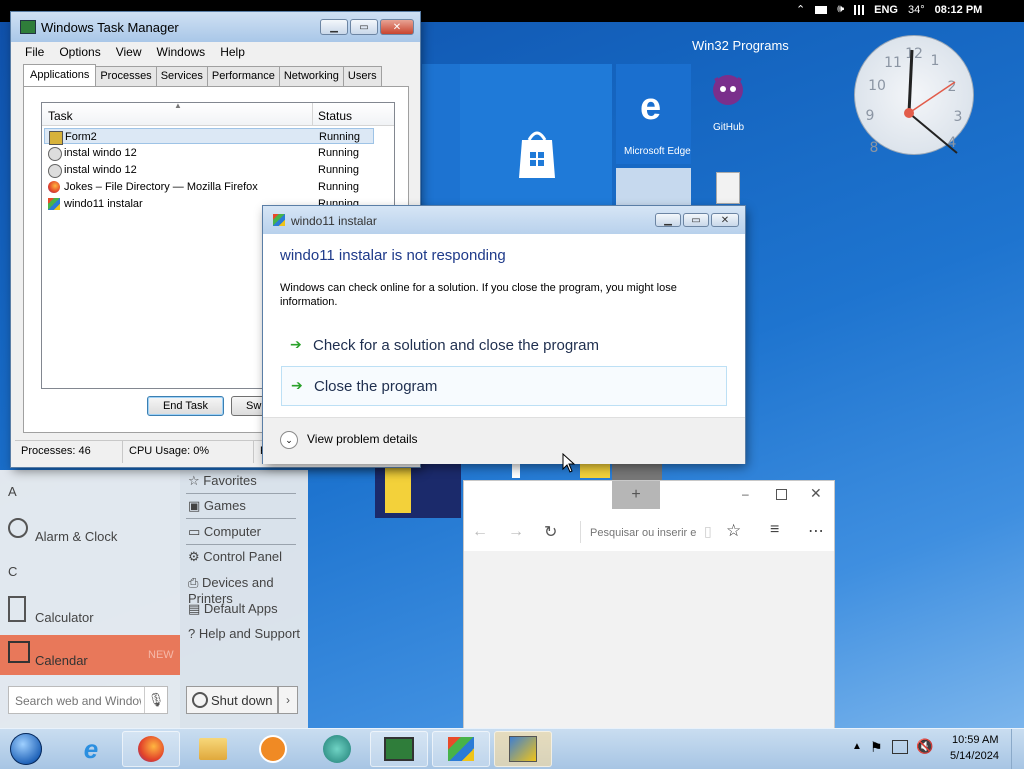 This screenshot has height=769, width=1024. I want to click on language-indicator: ENG, so click(886, 10).